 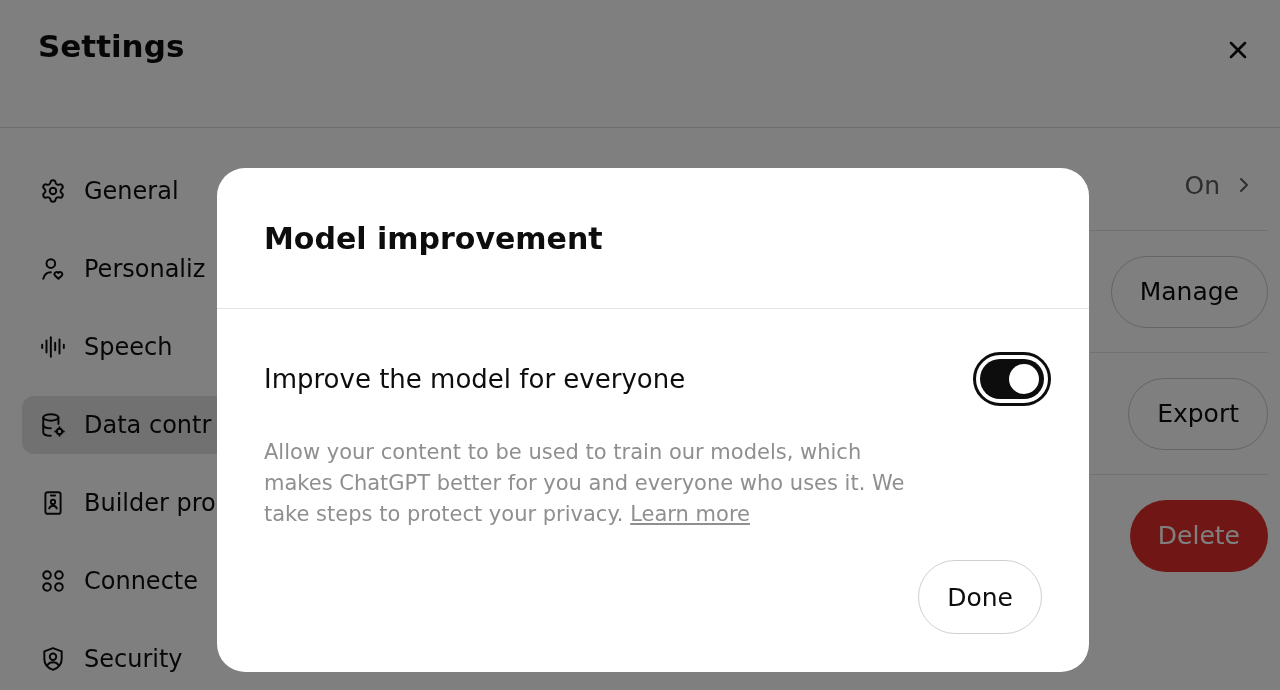 What do you see at coordinates (53, 191) in the screenshot?
I see `gear-icon` at bounding box center [53, 191].